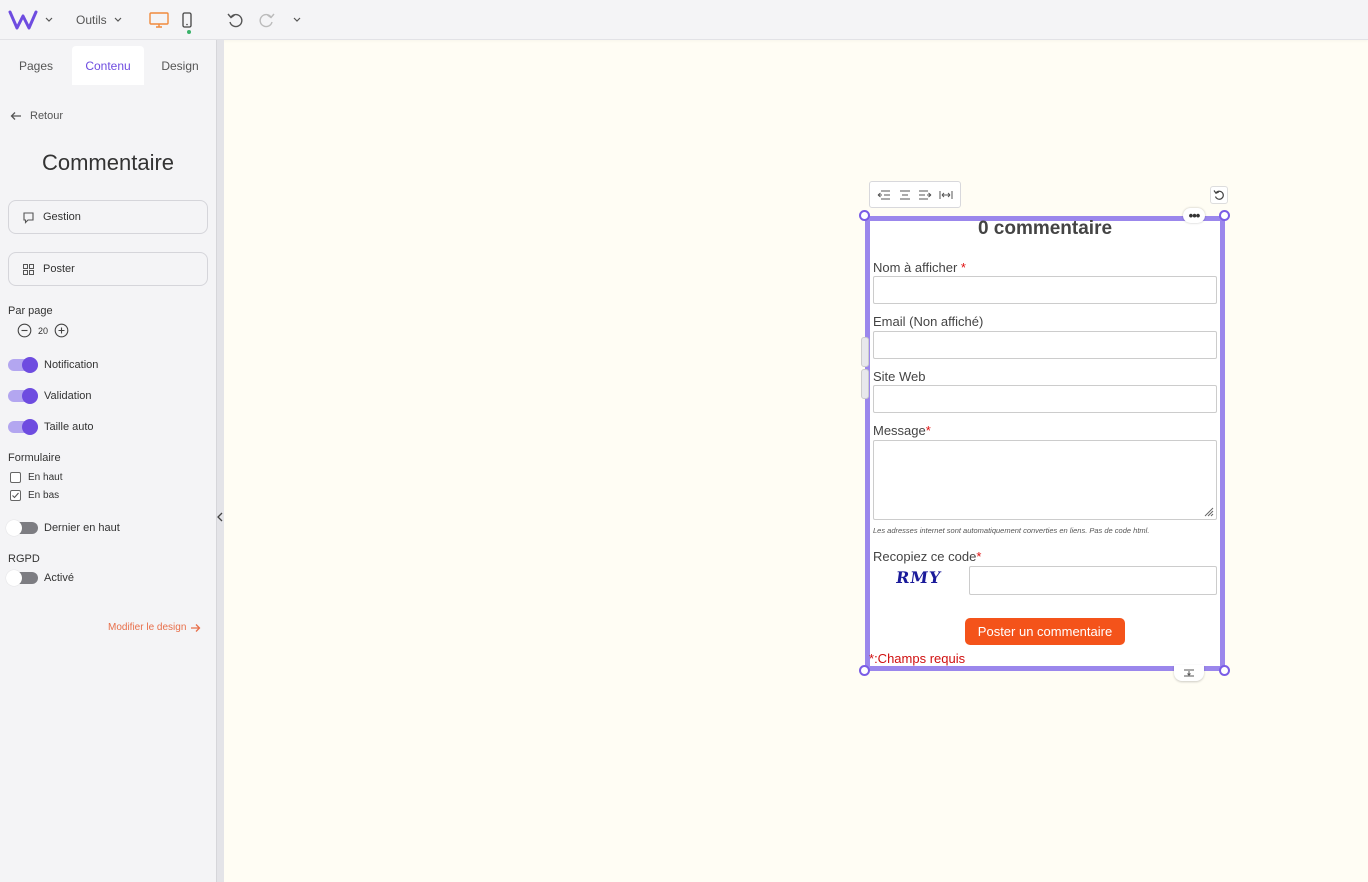 The height and width of the screenshot is (882, 1368). I want to click on toggle-taille-auto: Taille auto, so click(51, 427).